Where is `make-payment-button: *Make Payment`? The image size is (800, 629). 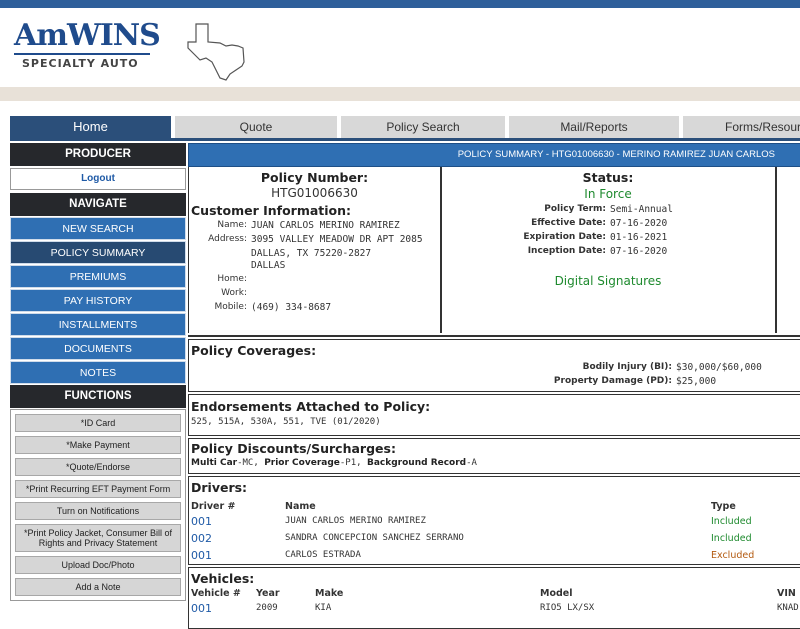 make-payment-button: *Make Payment is located at coordinates (98, 445).